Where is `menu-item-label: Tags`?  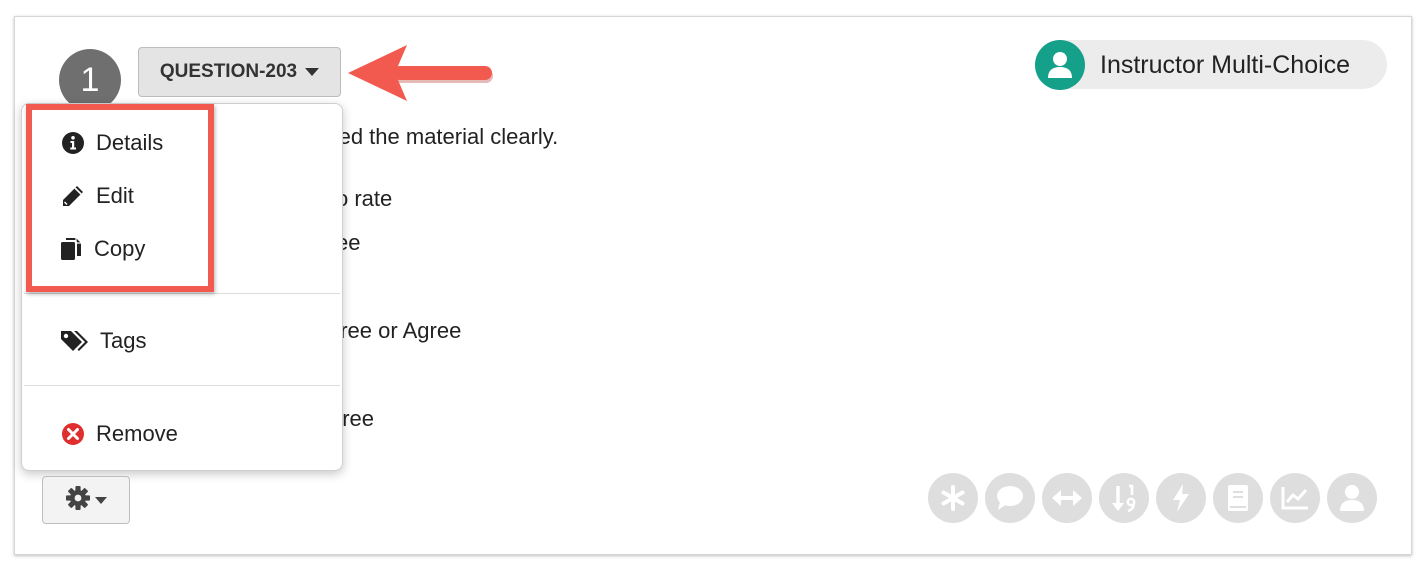
menu-item-label: Tags is located at coordinates (123, 340).